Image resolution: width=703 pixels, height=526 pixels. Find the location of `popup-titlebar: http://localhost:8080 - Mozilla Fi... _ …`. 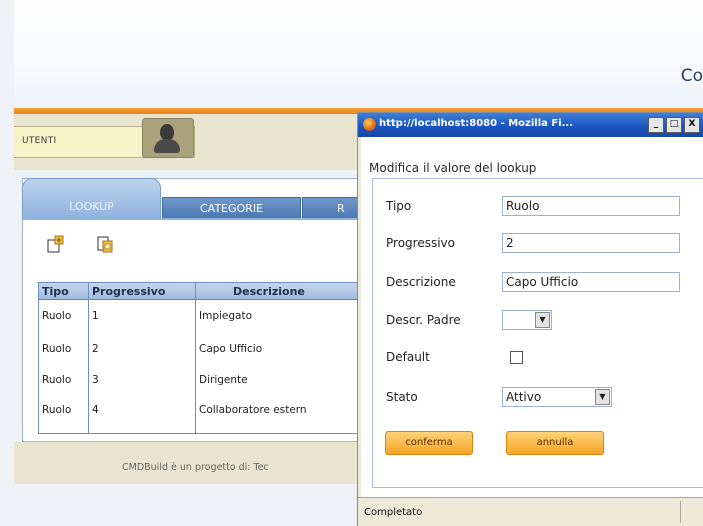

popup-titlebar: http://localhost:8080 - Mozilla Fi... _ … is located at coordinates (530, 125).